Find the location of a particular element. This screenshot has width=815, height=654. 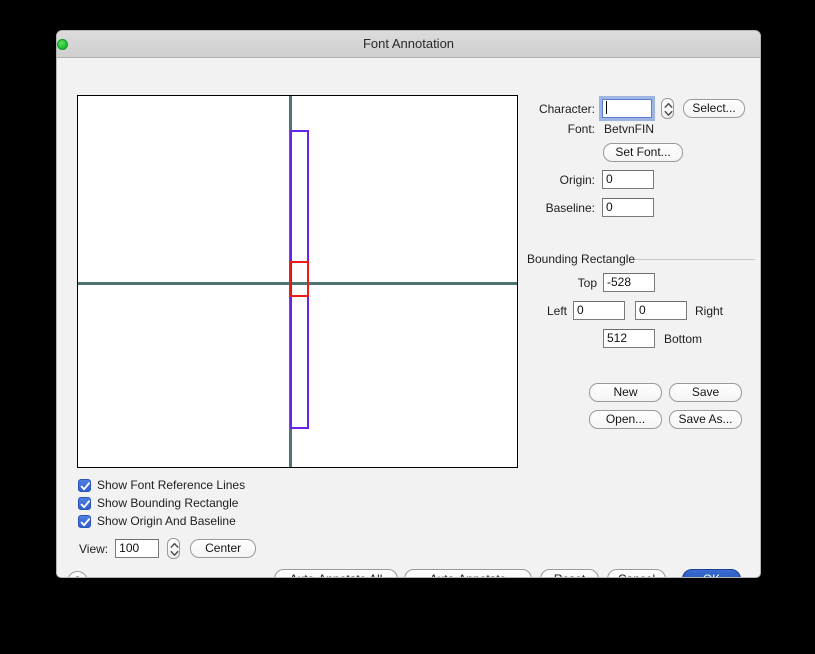

baseline-input: 0 is located at coordinates (628, 207).